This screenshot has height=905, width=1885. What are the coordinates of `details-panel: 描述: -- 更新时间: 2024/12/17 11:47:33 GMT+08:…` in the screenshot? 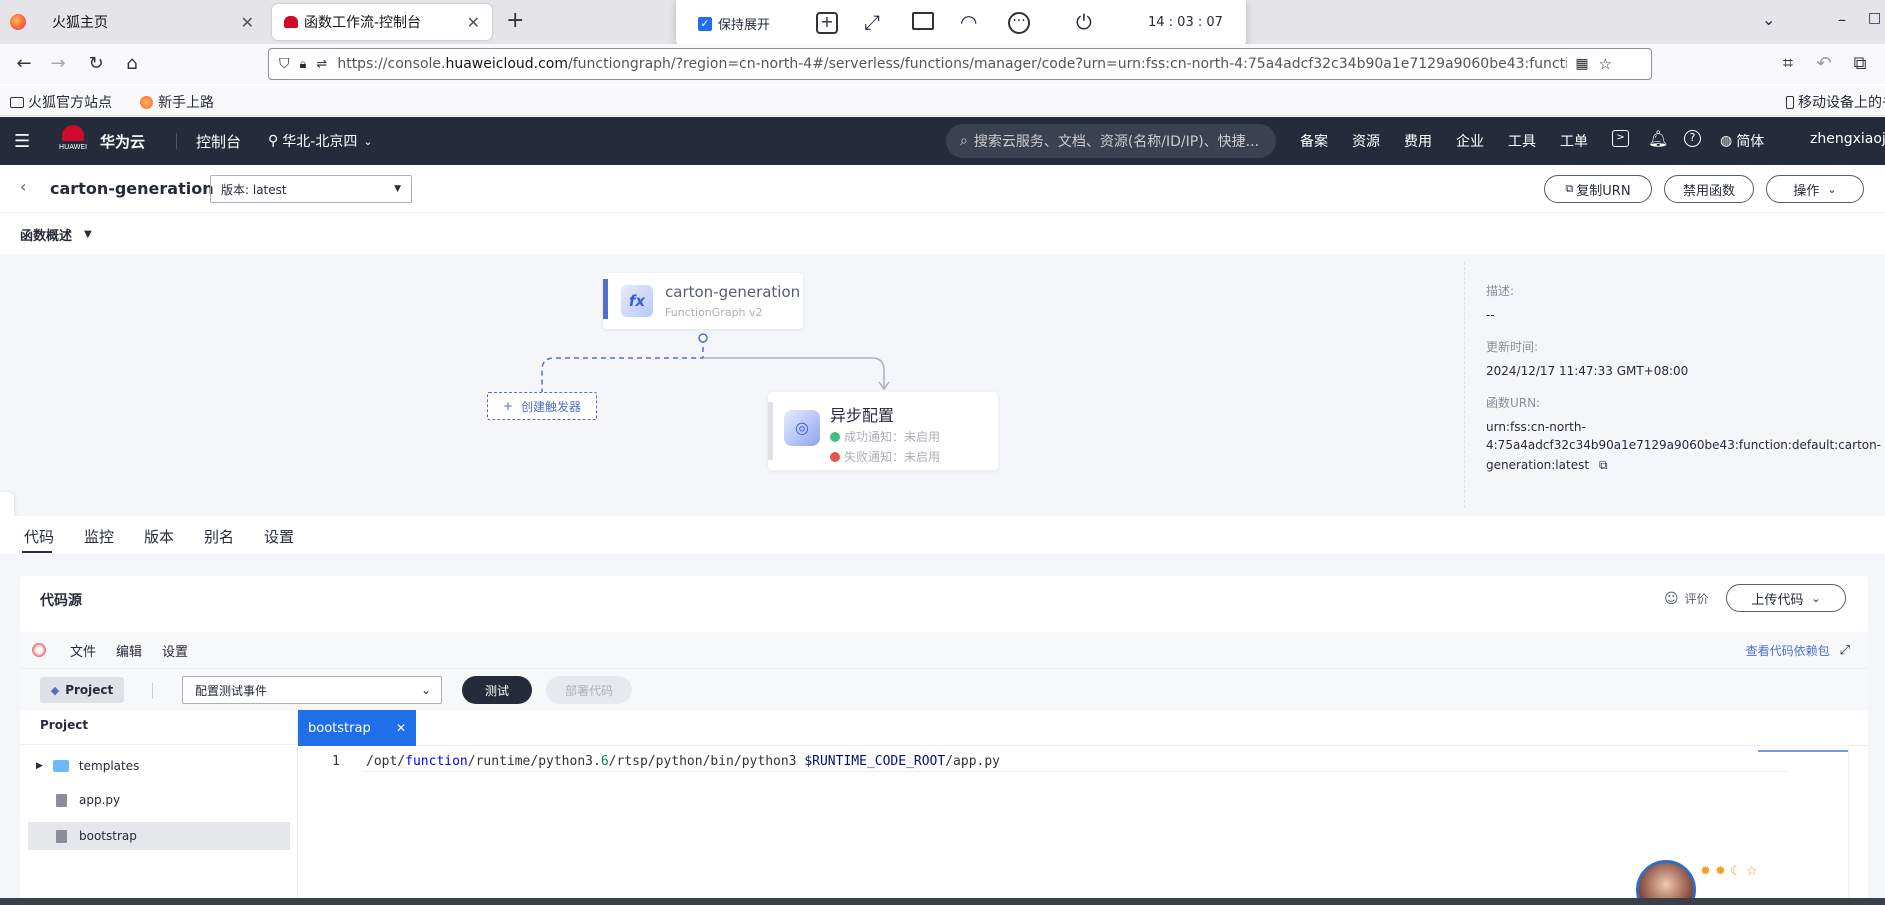 It's located at (1683, 378).